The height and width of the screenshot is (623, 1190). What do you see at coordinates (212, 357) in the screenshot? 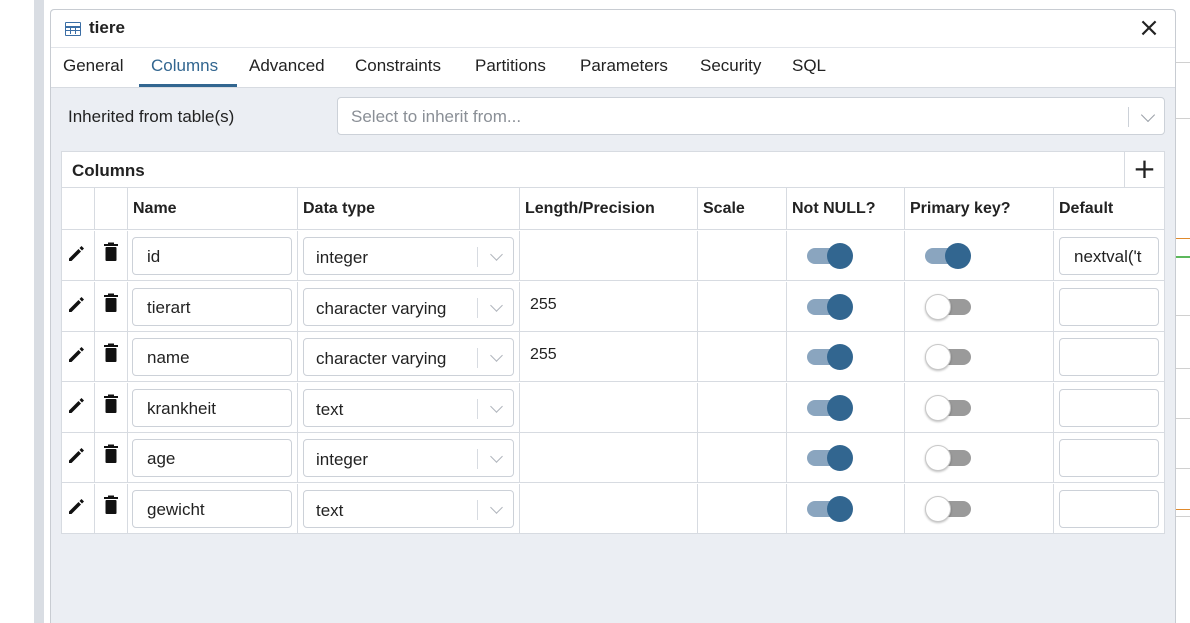
I see `column-name-input: name` at bounding box center [212, 357].